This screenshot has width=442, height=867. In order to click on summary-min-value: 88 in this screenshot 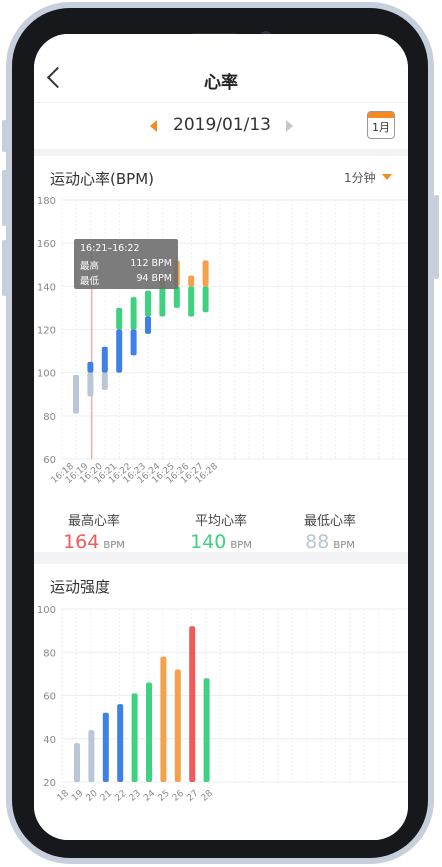, I will do `click(317, 542)`.